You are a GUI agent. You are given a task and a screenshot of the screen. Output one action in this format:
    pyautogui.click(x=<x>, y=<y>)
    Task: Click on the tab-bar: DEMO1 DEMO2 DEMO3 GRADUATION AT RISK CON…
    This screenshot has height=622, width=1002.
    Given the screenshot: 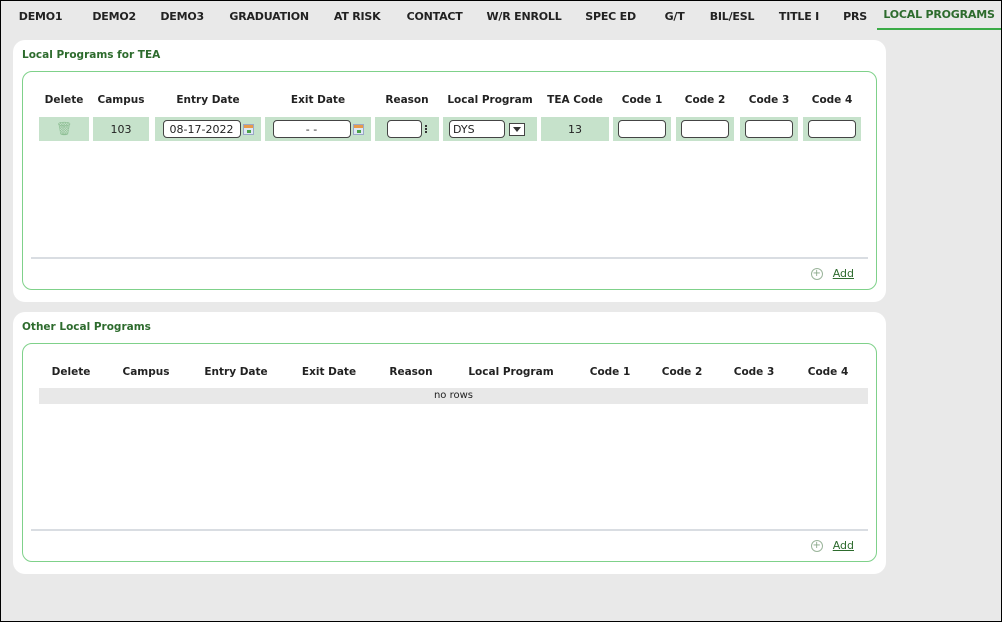 What is the action you would take?
    pyautogui.click(x=501, y=16)
    